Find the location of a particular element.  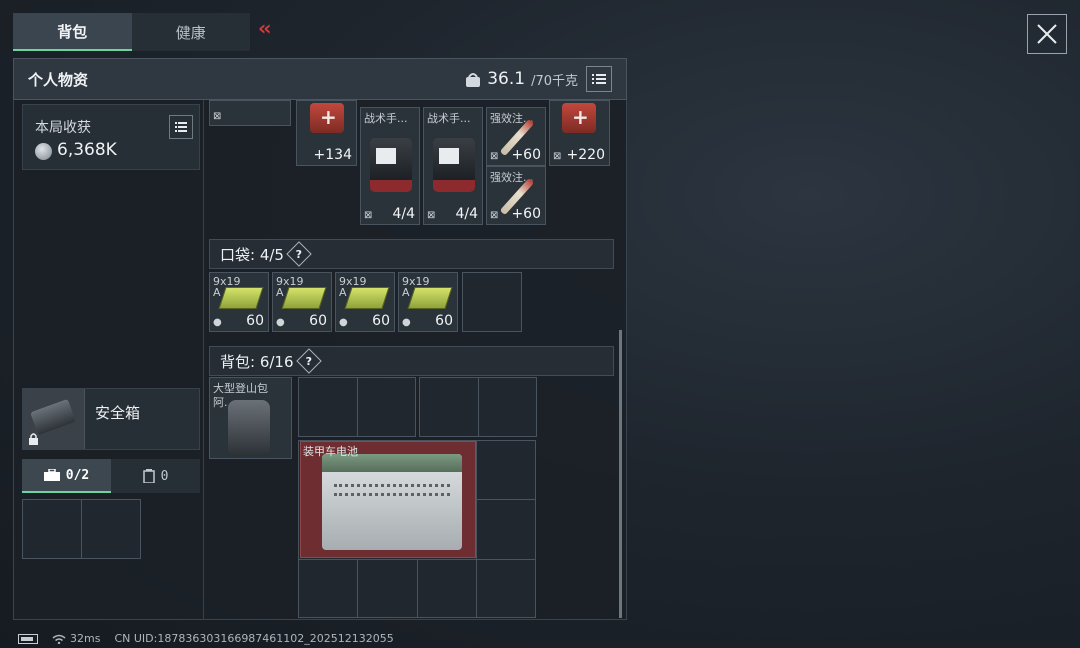

network-status: 32ms is located at coordinates (76, 638).